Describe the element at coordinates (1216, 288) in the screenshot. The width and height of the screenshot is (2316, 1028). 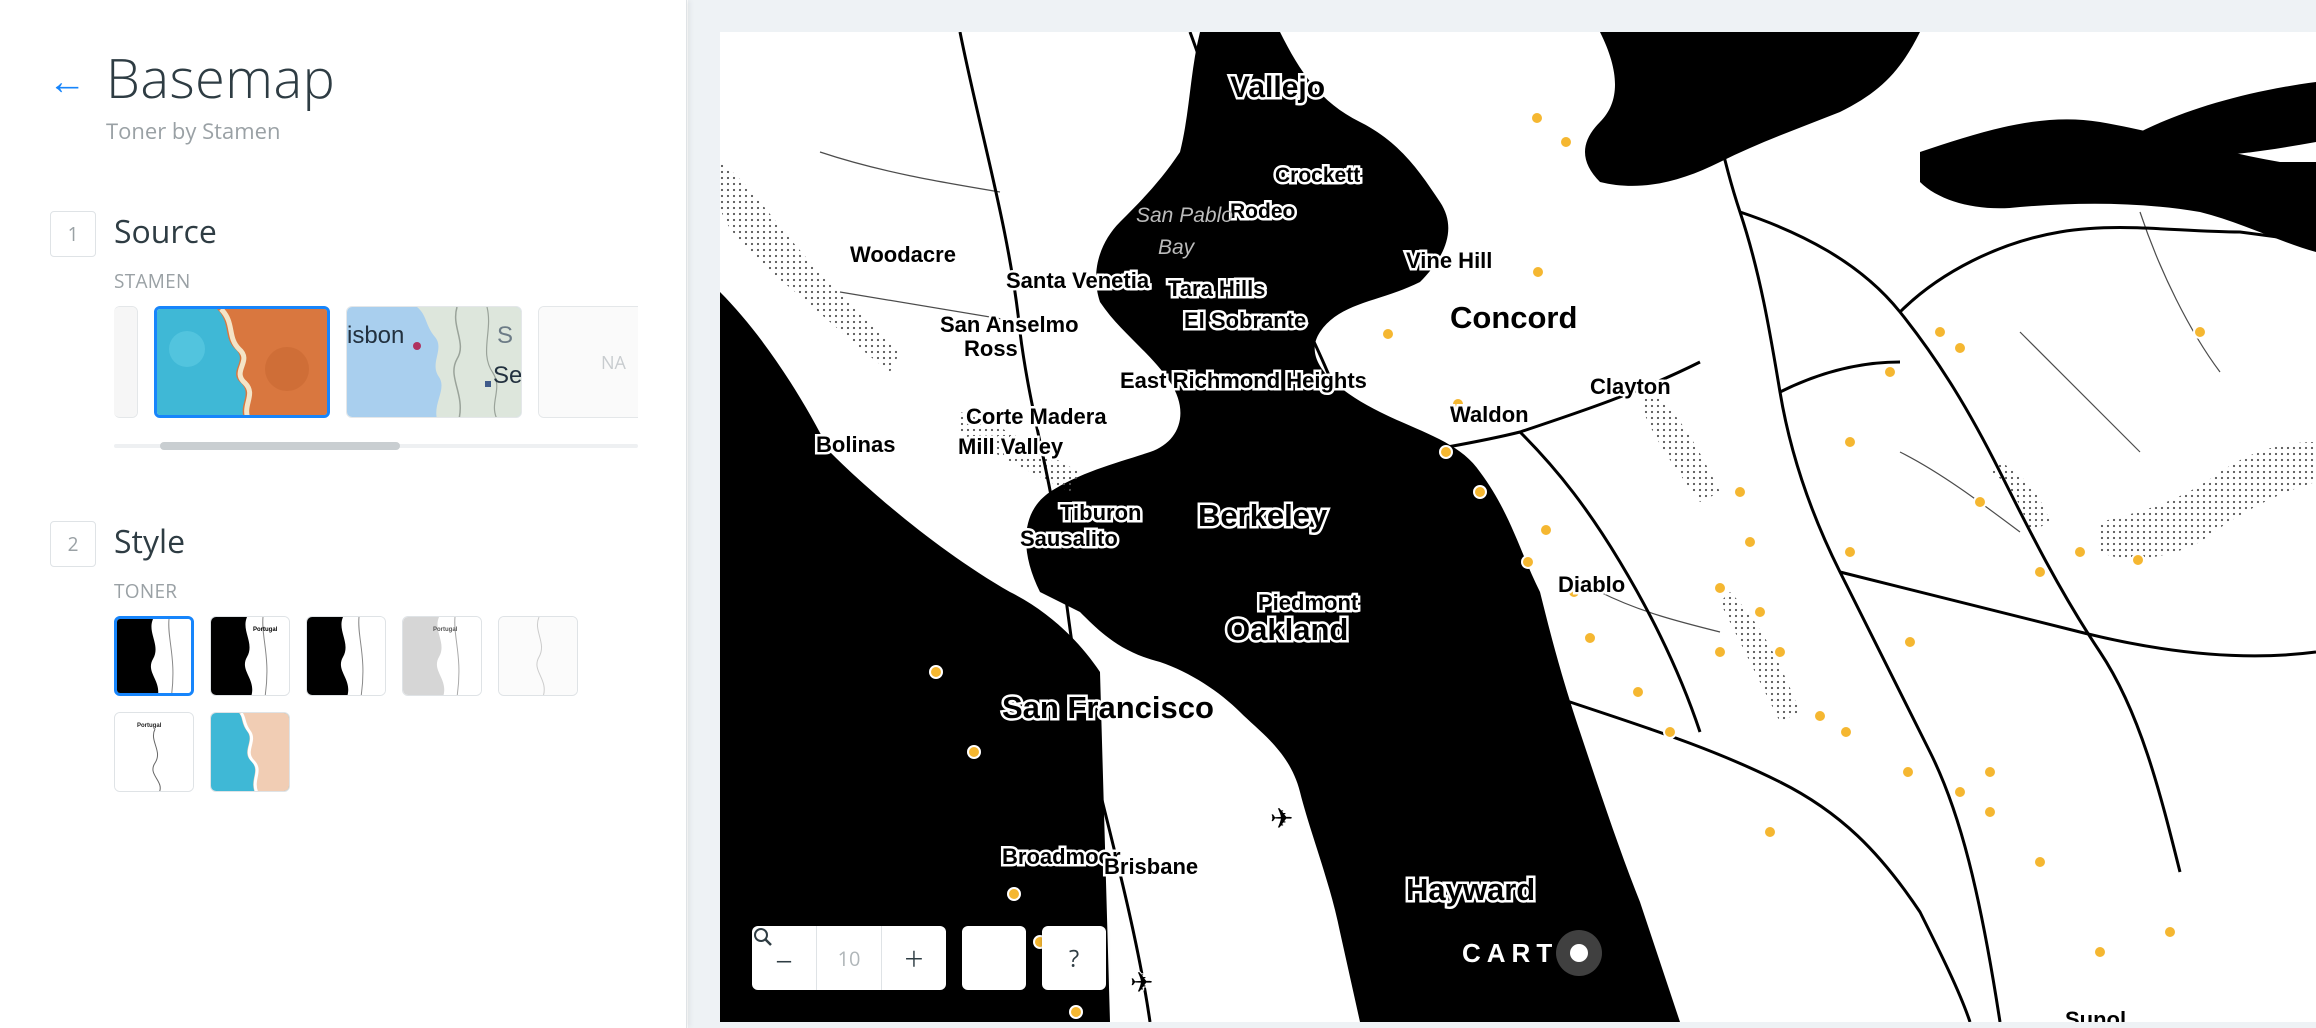
I see `label-tara-hills: Tara Hills` at that location.